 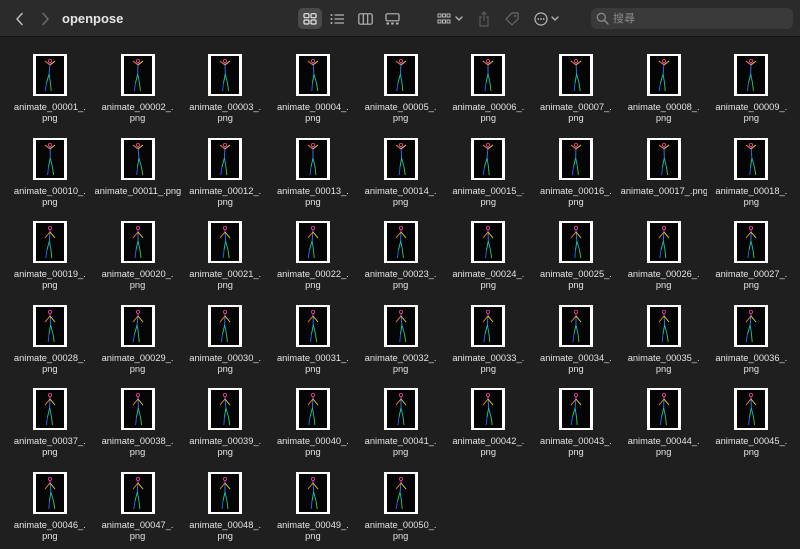 What do you see at coordinates (225, 505) in the screenshot?
I see `file-item: animate_00048_. png` at bounding box center [225, 505].